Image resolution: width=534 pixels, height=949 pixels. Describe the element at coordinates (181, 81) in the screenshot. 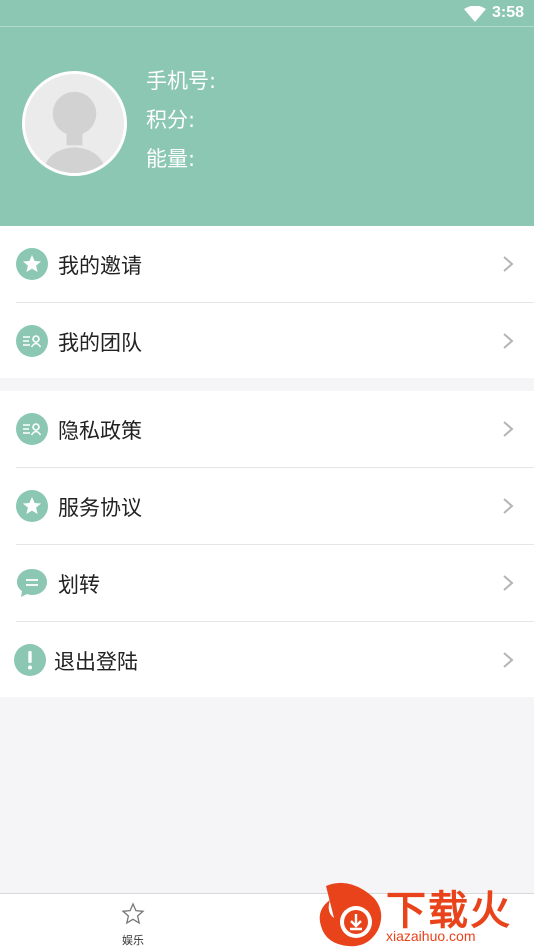

I see `phone-label: 手机号:` at that location.